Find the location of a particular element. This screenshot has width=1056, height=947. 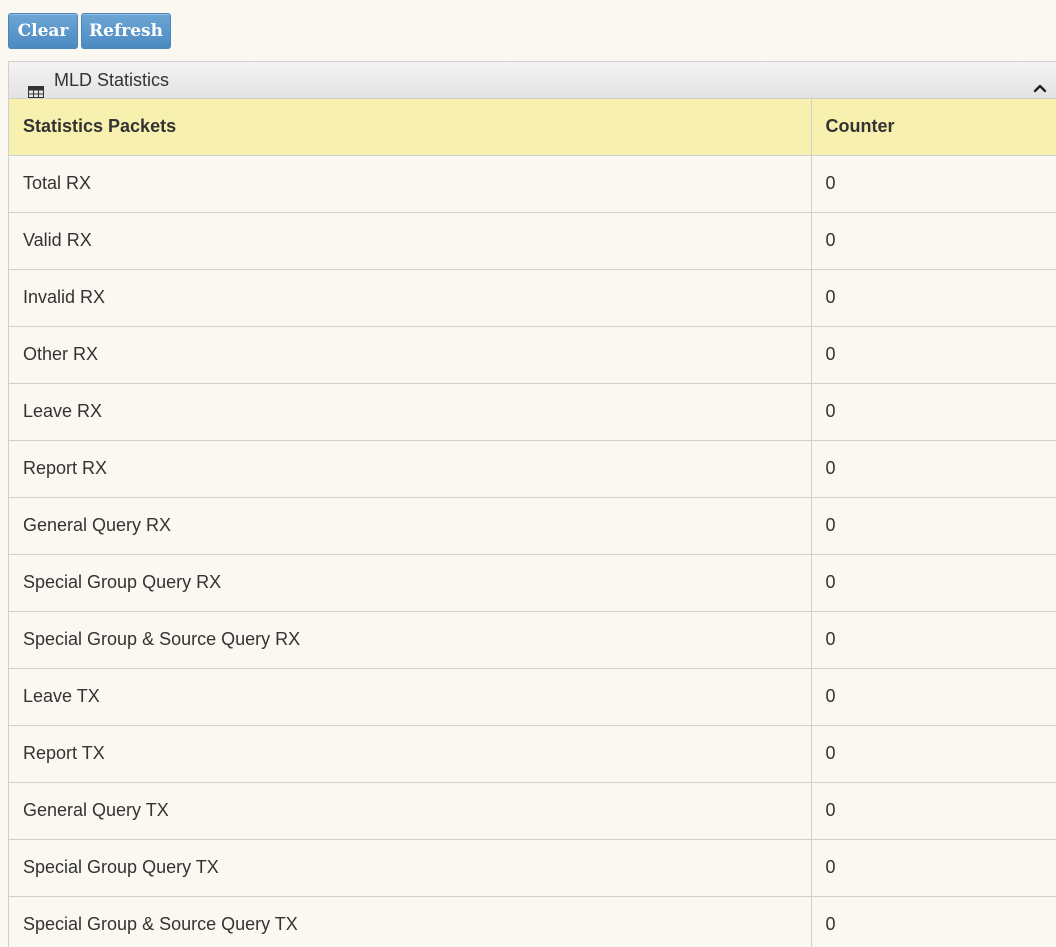

packet-name-cell: Special Group Query RX is located at coordinates (410, 583).